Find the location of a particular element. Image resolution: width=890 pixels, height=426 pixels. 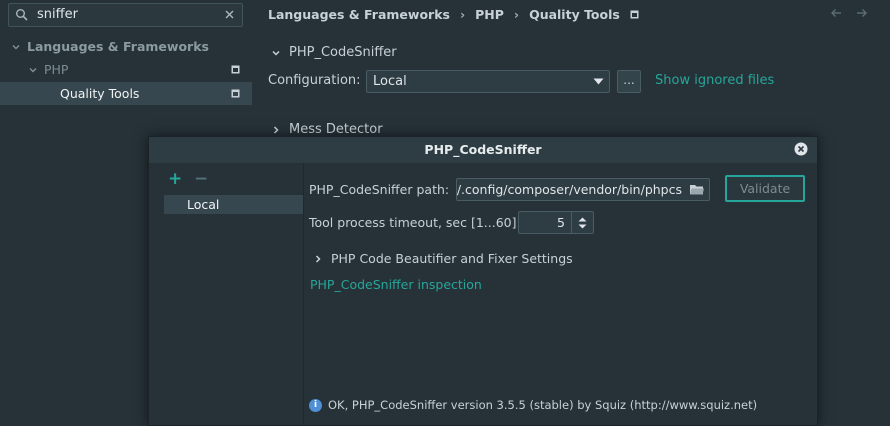

search-input-value: sniffer is located at coordinates (57, 14).